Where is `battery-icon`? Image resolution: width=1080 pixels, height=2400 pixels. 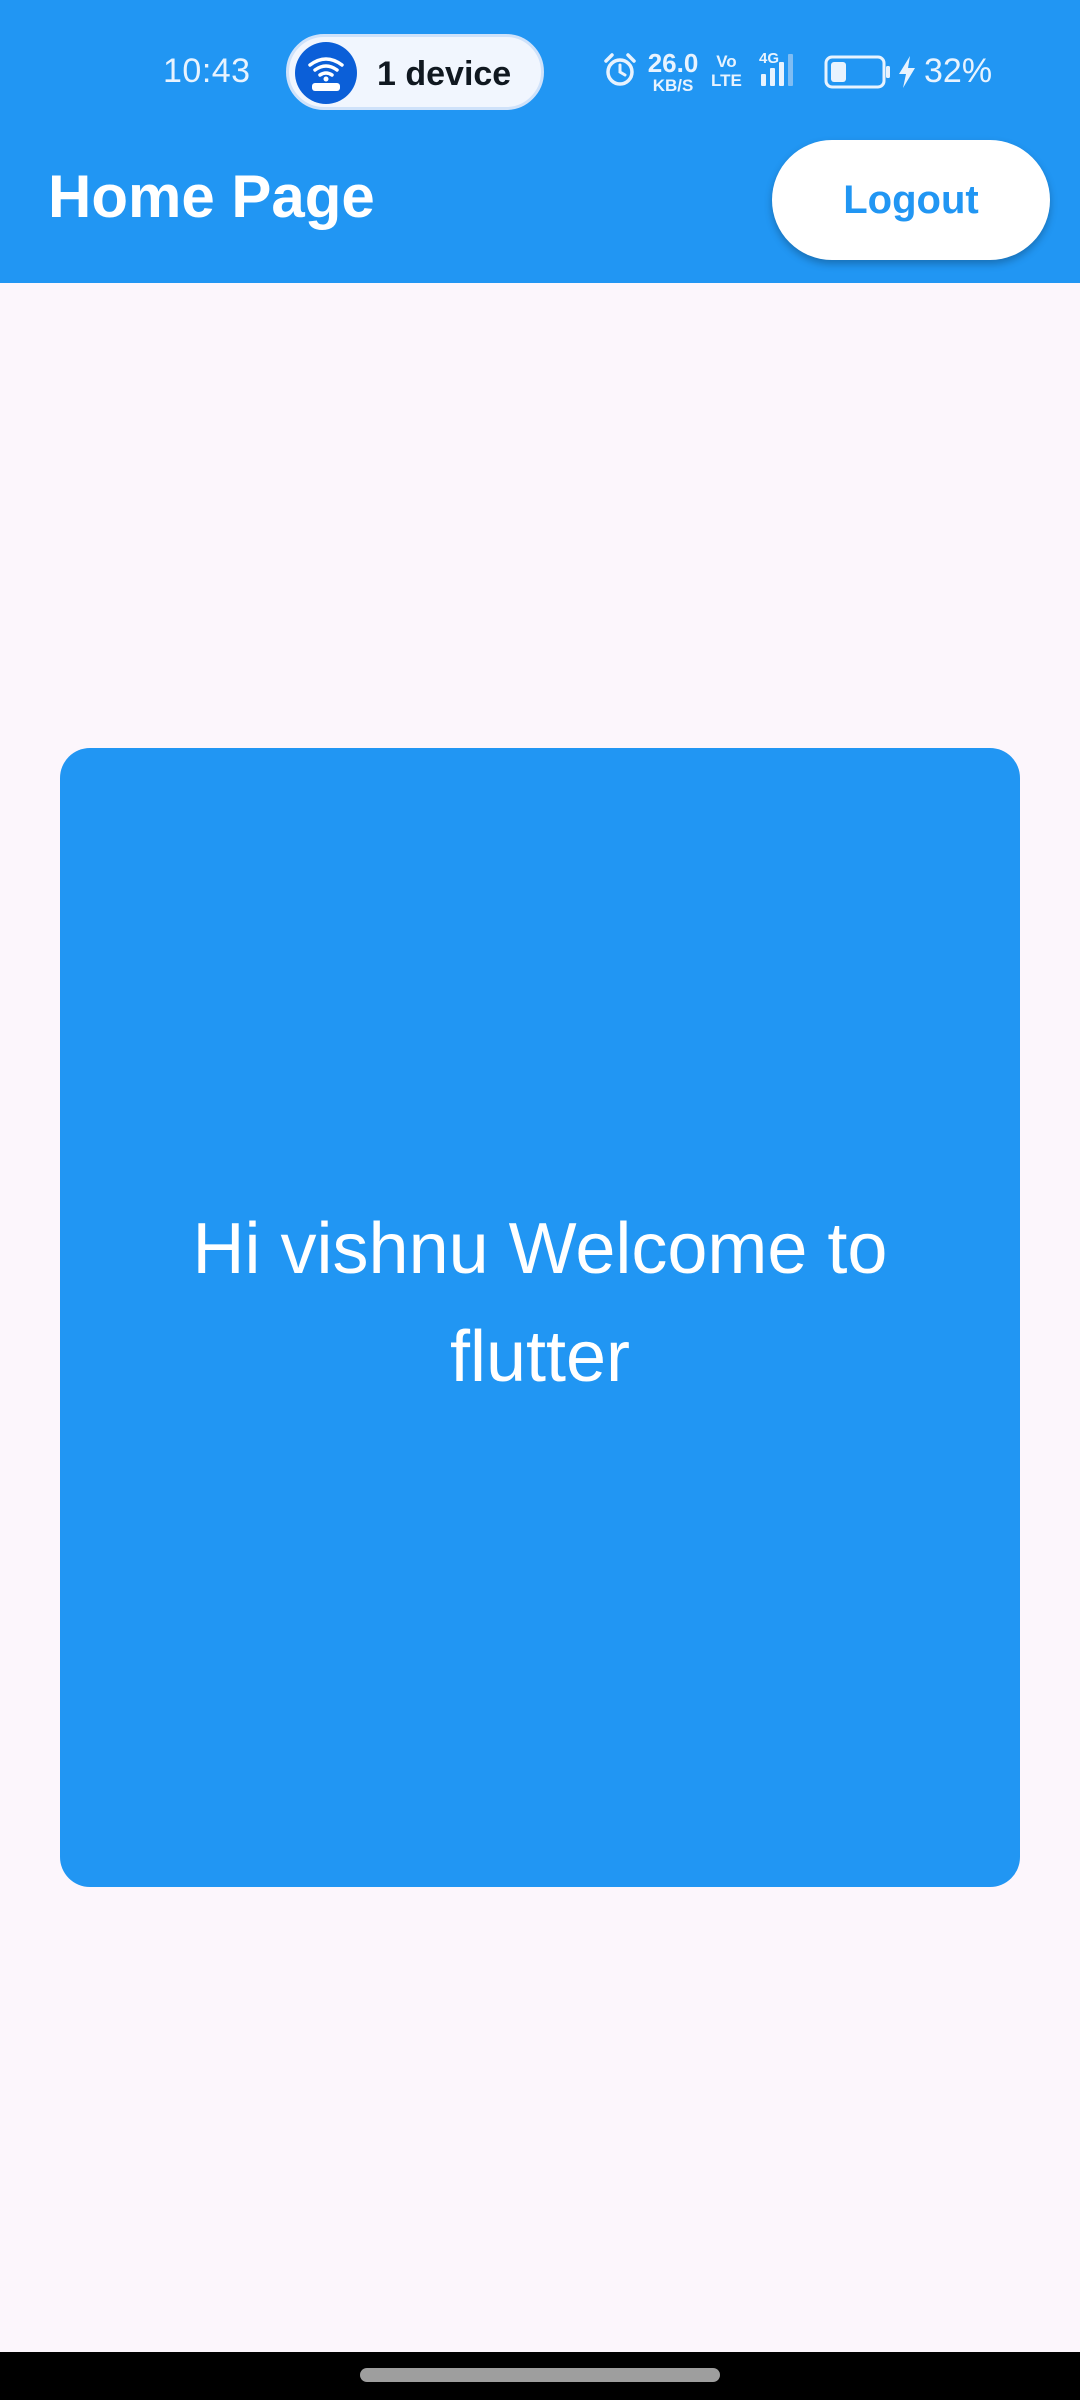 battery-icon is located at coordinates (857, 72).